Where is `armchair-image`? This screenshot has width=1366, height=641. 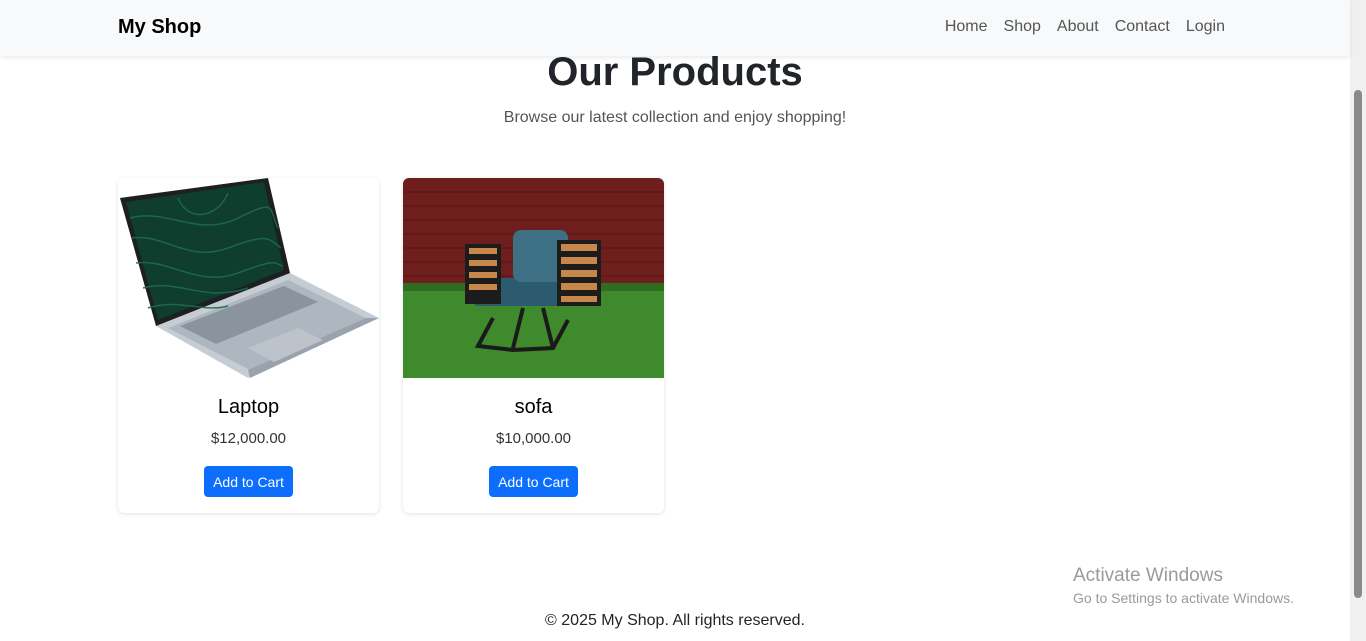
armchair-image is located at coordinates (533, 278).